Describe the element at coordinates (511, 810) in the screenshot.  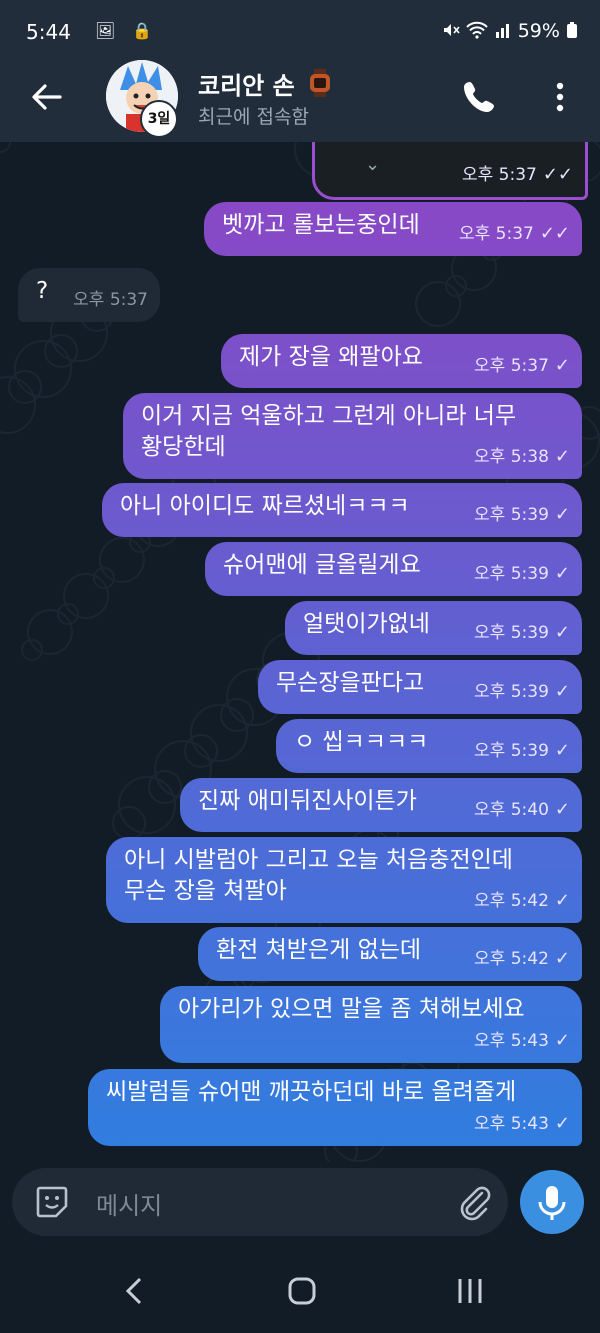
I see `message-time: 오후 5:40` at that location.